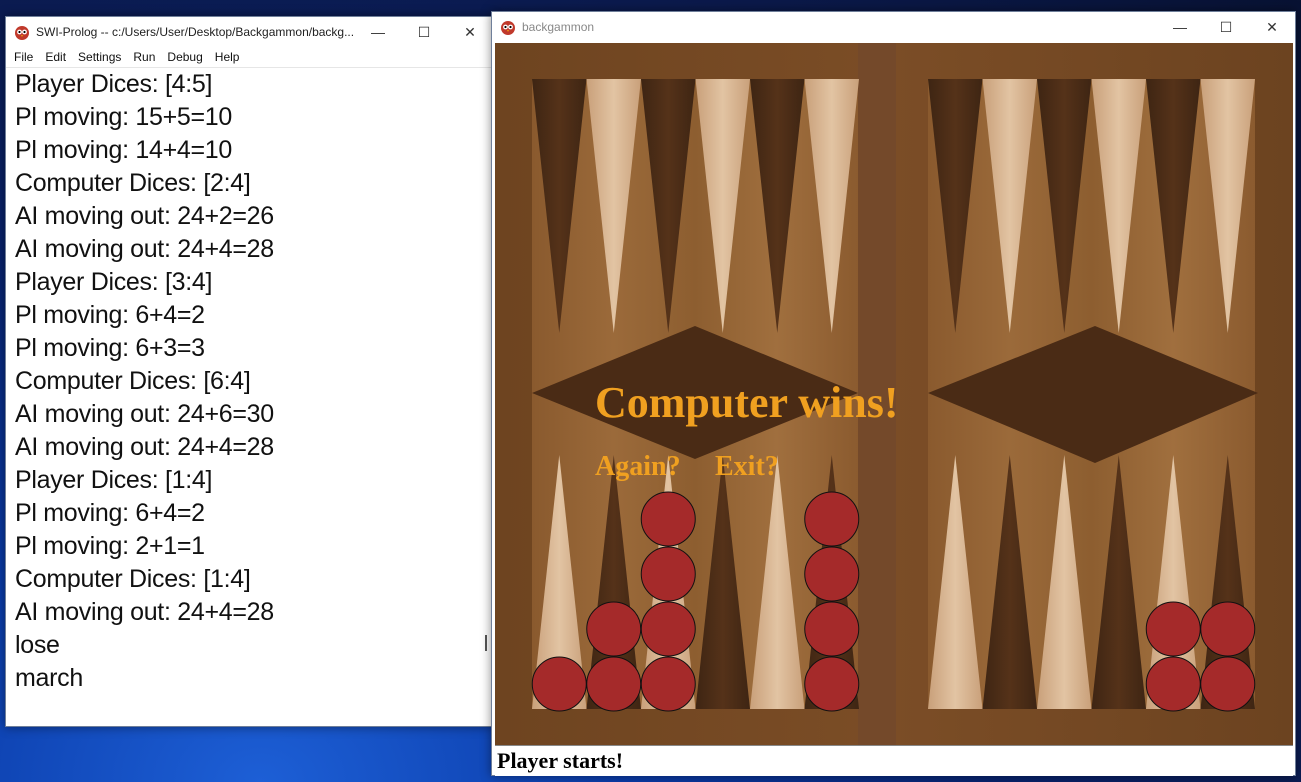 Image resolution: width=1301 pixels, height=782 pixels. What do you see at coordinates (227, 57) in the screenshot?
I see `menu-help: Help` at bounding box center [227, 57].